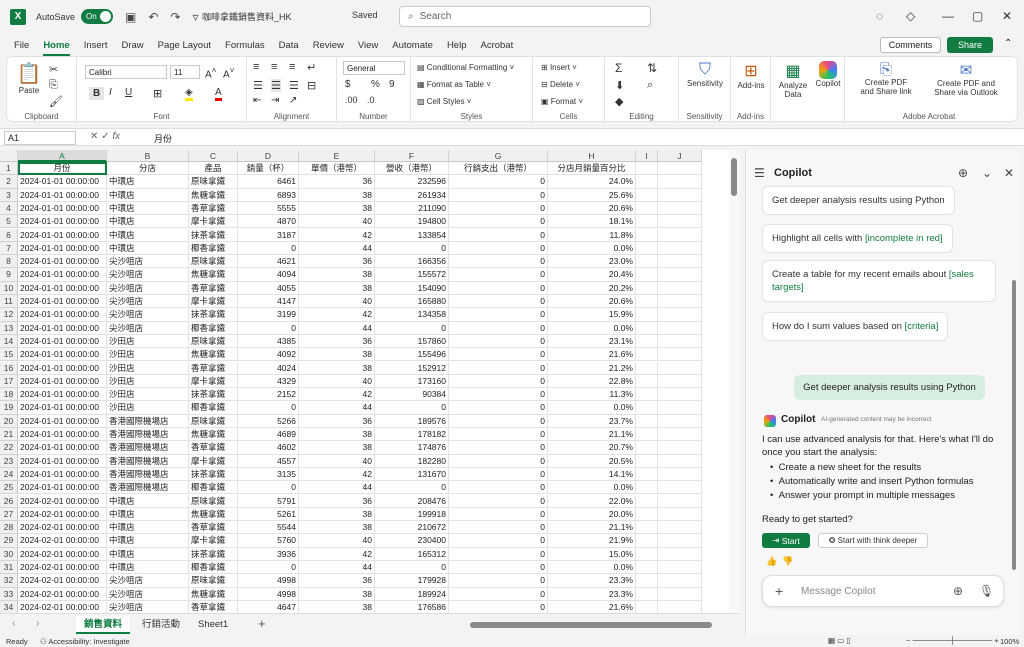 The width and height of the screenshot is (1024, 647). What do you see at coordinates (62, 528) in the screenshot?
I see `data-cell: 2024-02-01 00:00:00` at bounding box center [62, 528].